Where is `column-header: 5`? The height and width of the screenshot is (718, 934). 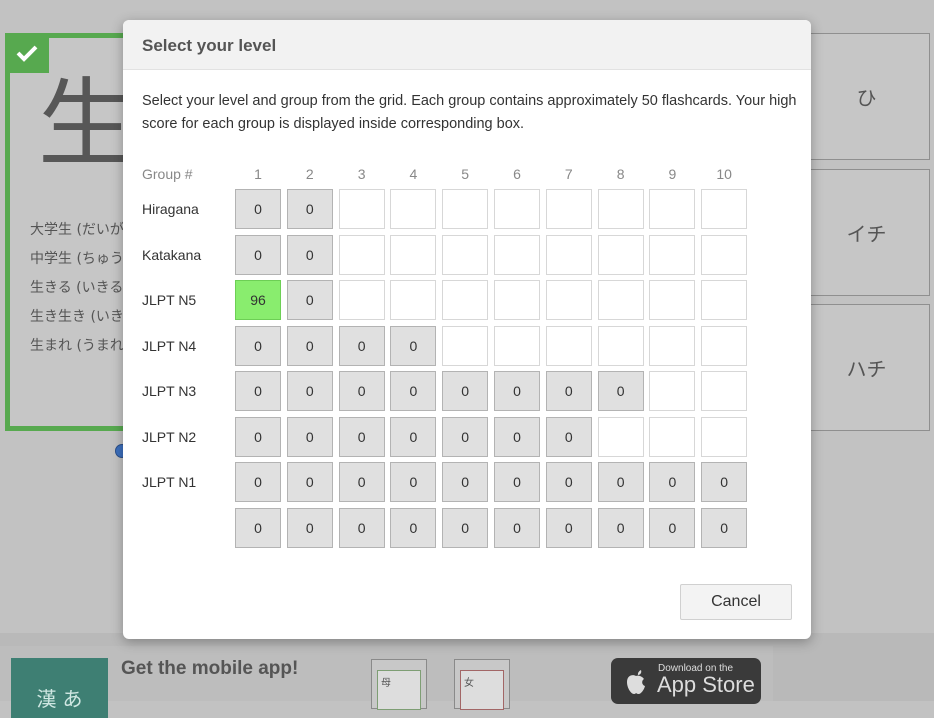 column-header: 5 is located at coordinates (465, 174).